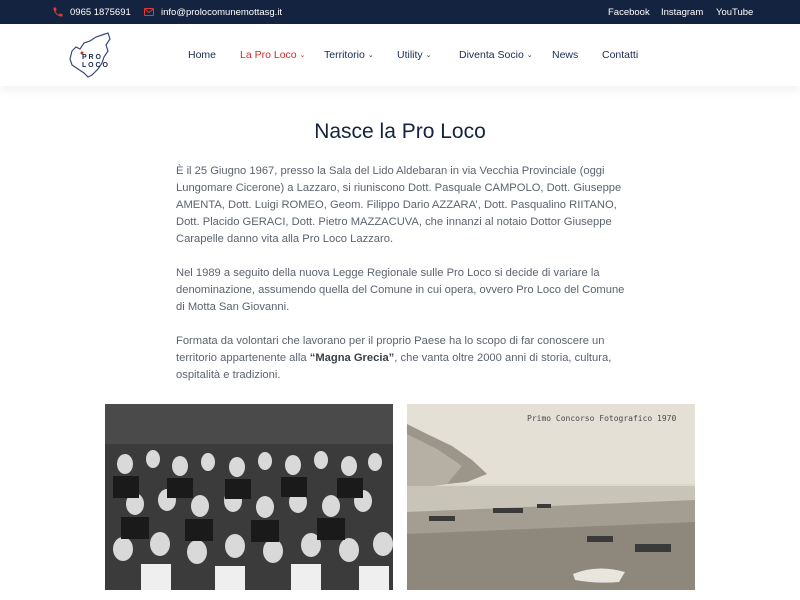  What do you see at coordinates (222, 12) in the screenshot?
I see `email-address: info@prolocomunemottasg.it` at bounding box center [222, 12].